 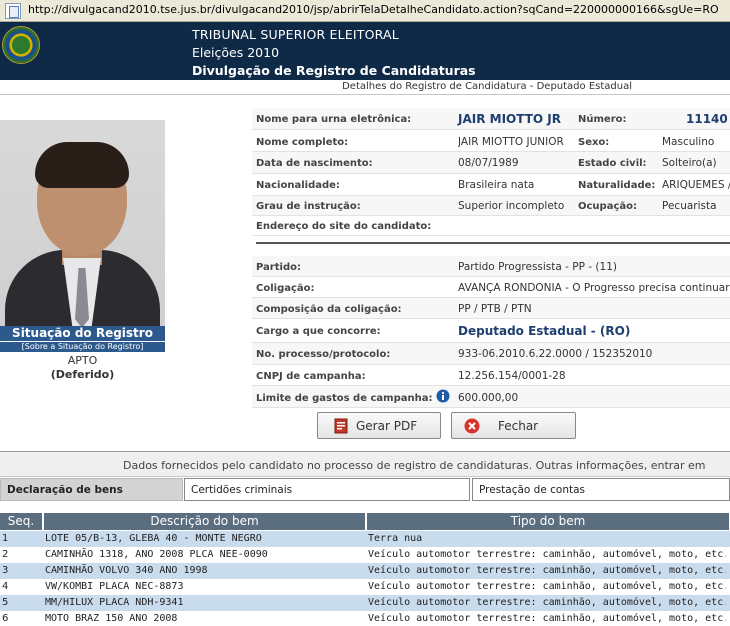 What do you see at coordinates (311, 376) in the screenshot?
I see `cnpj-label: CNPJ de campanha:` at bounding box center [311, 376].